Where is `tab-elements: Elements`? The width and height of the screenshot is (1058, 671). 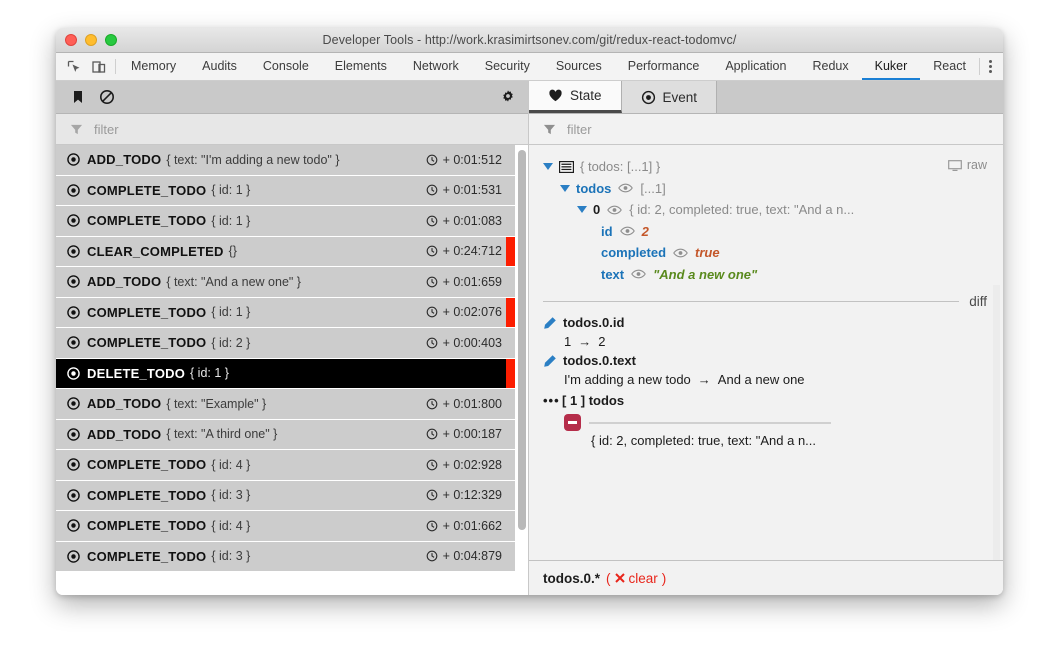 tab-elements: Elements is located at coordinates (361, 66).